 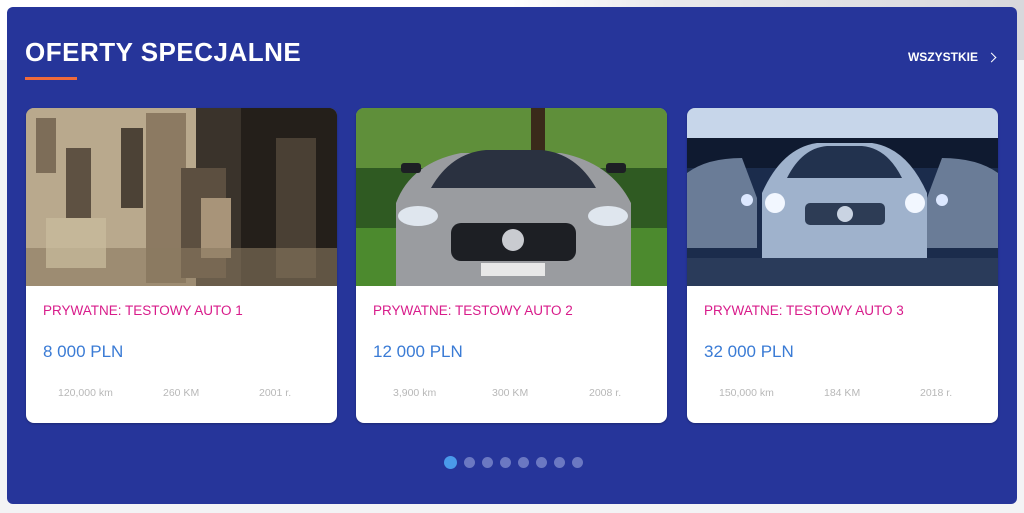 I want to click on offer-title: PRYWATNE: TESTOWY AUTO 3, so click(x=804, y=310).